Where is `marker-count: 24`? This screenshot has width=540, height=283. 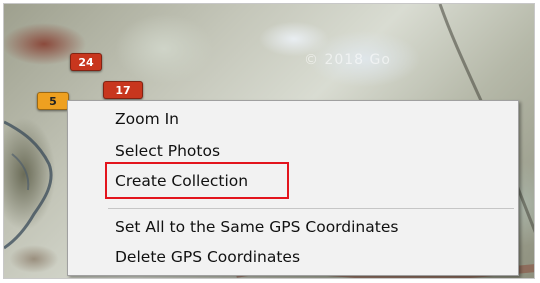
marker-count: 24 is located at coordinates (86, 62).